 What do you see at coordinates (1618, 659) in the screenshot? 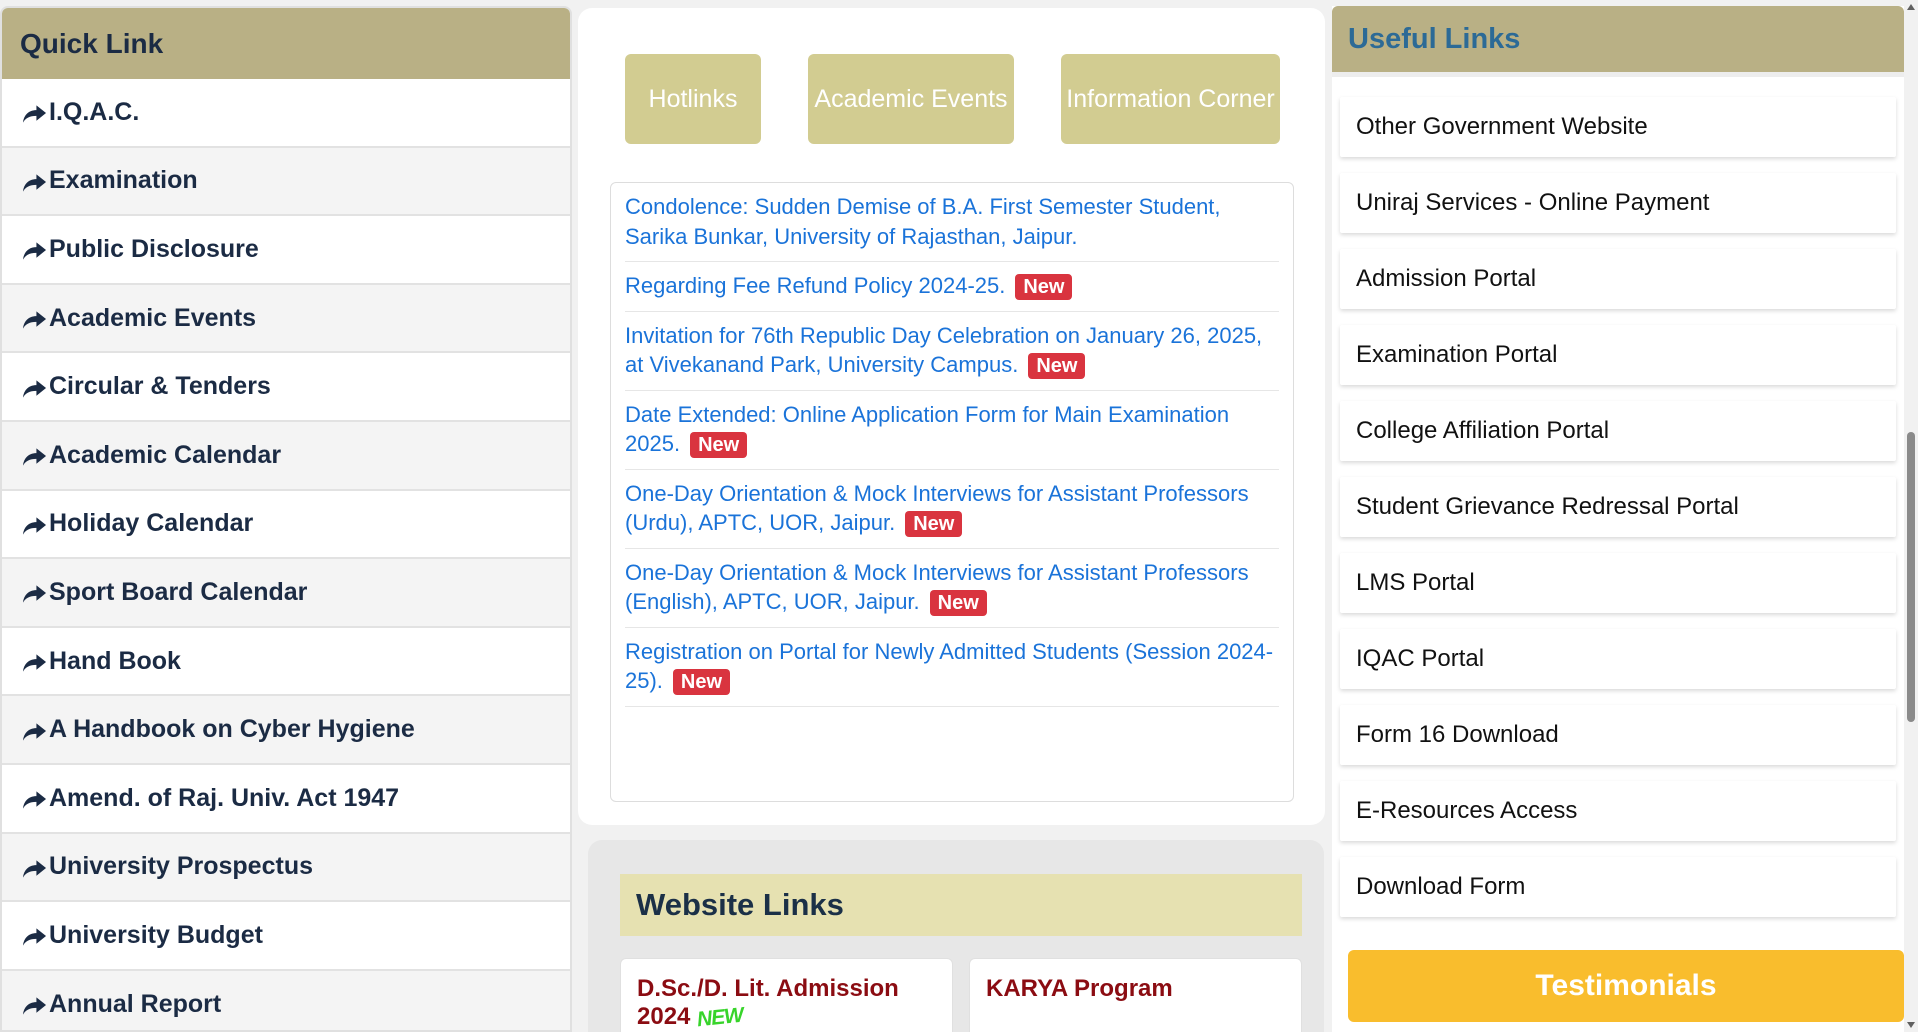
I see `useful-link-item: IQAC Portal` at bounding box center [1618, 659].